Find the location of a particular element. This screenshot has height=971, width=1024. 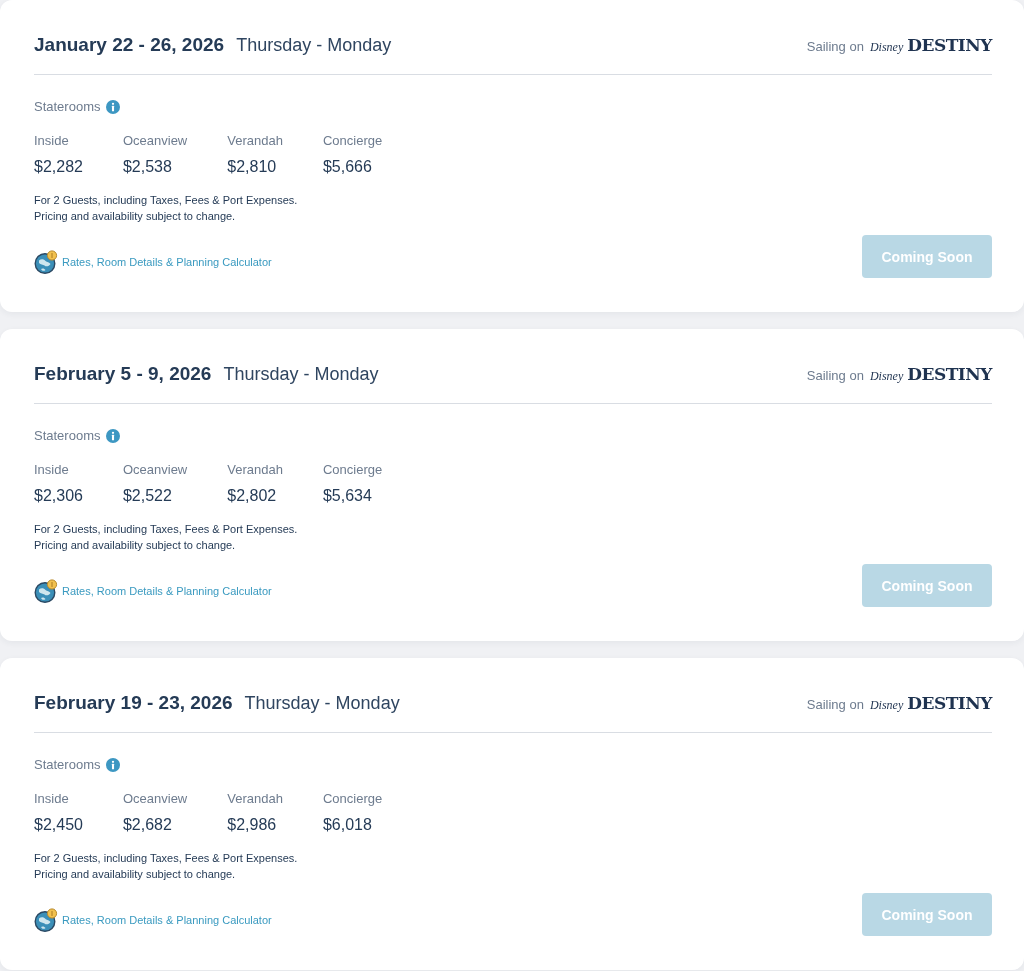

sailing-dates: January 22 - 26, 2026 is located at coordinates (129, 45).